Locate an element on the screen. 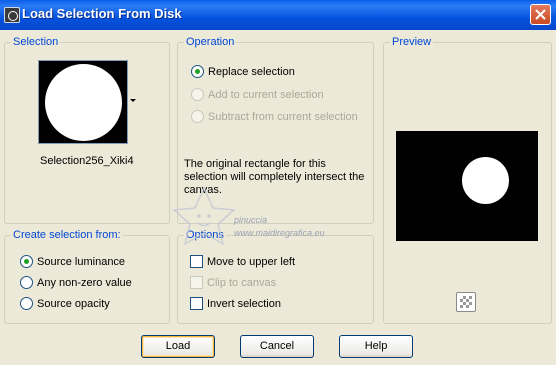 This screenshot has height=365, width=556. selection-legend: Selection is located at coordinates (36, 42).